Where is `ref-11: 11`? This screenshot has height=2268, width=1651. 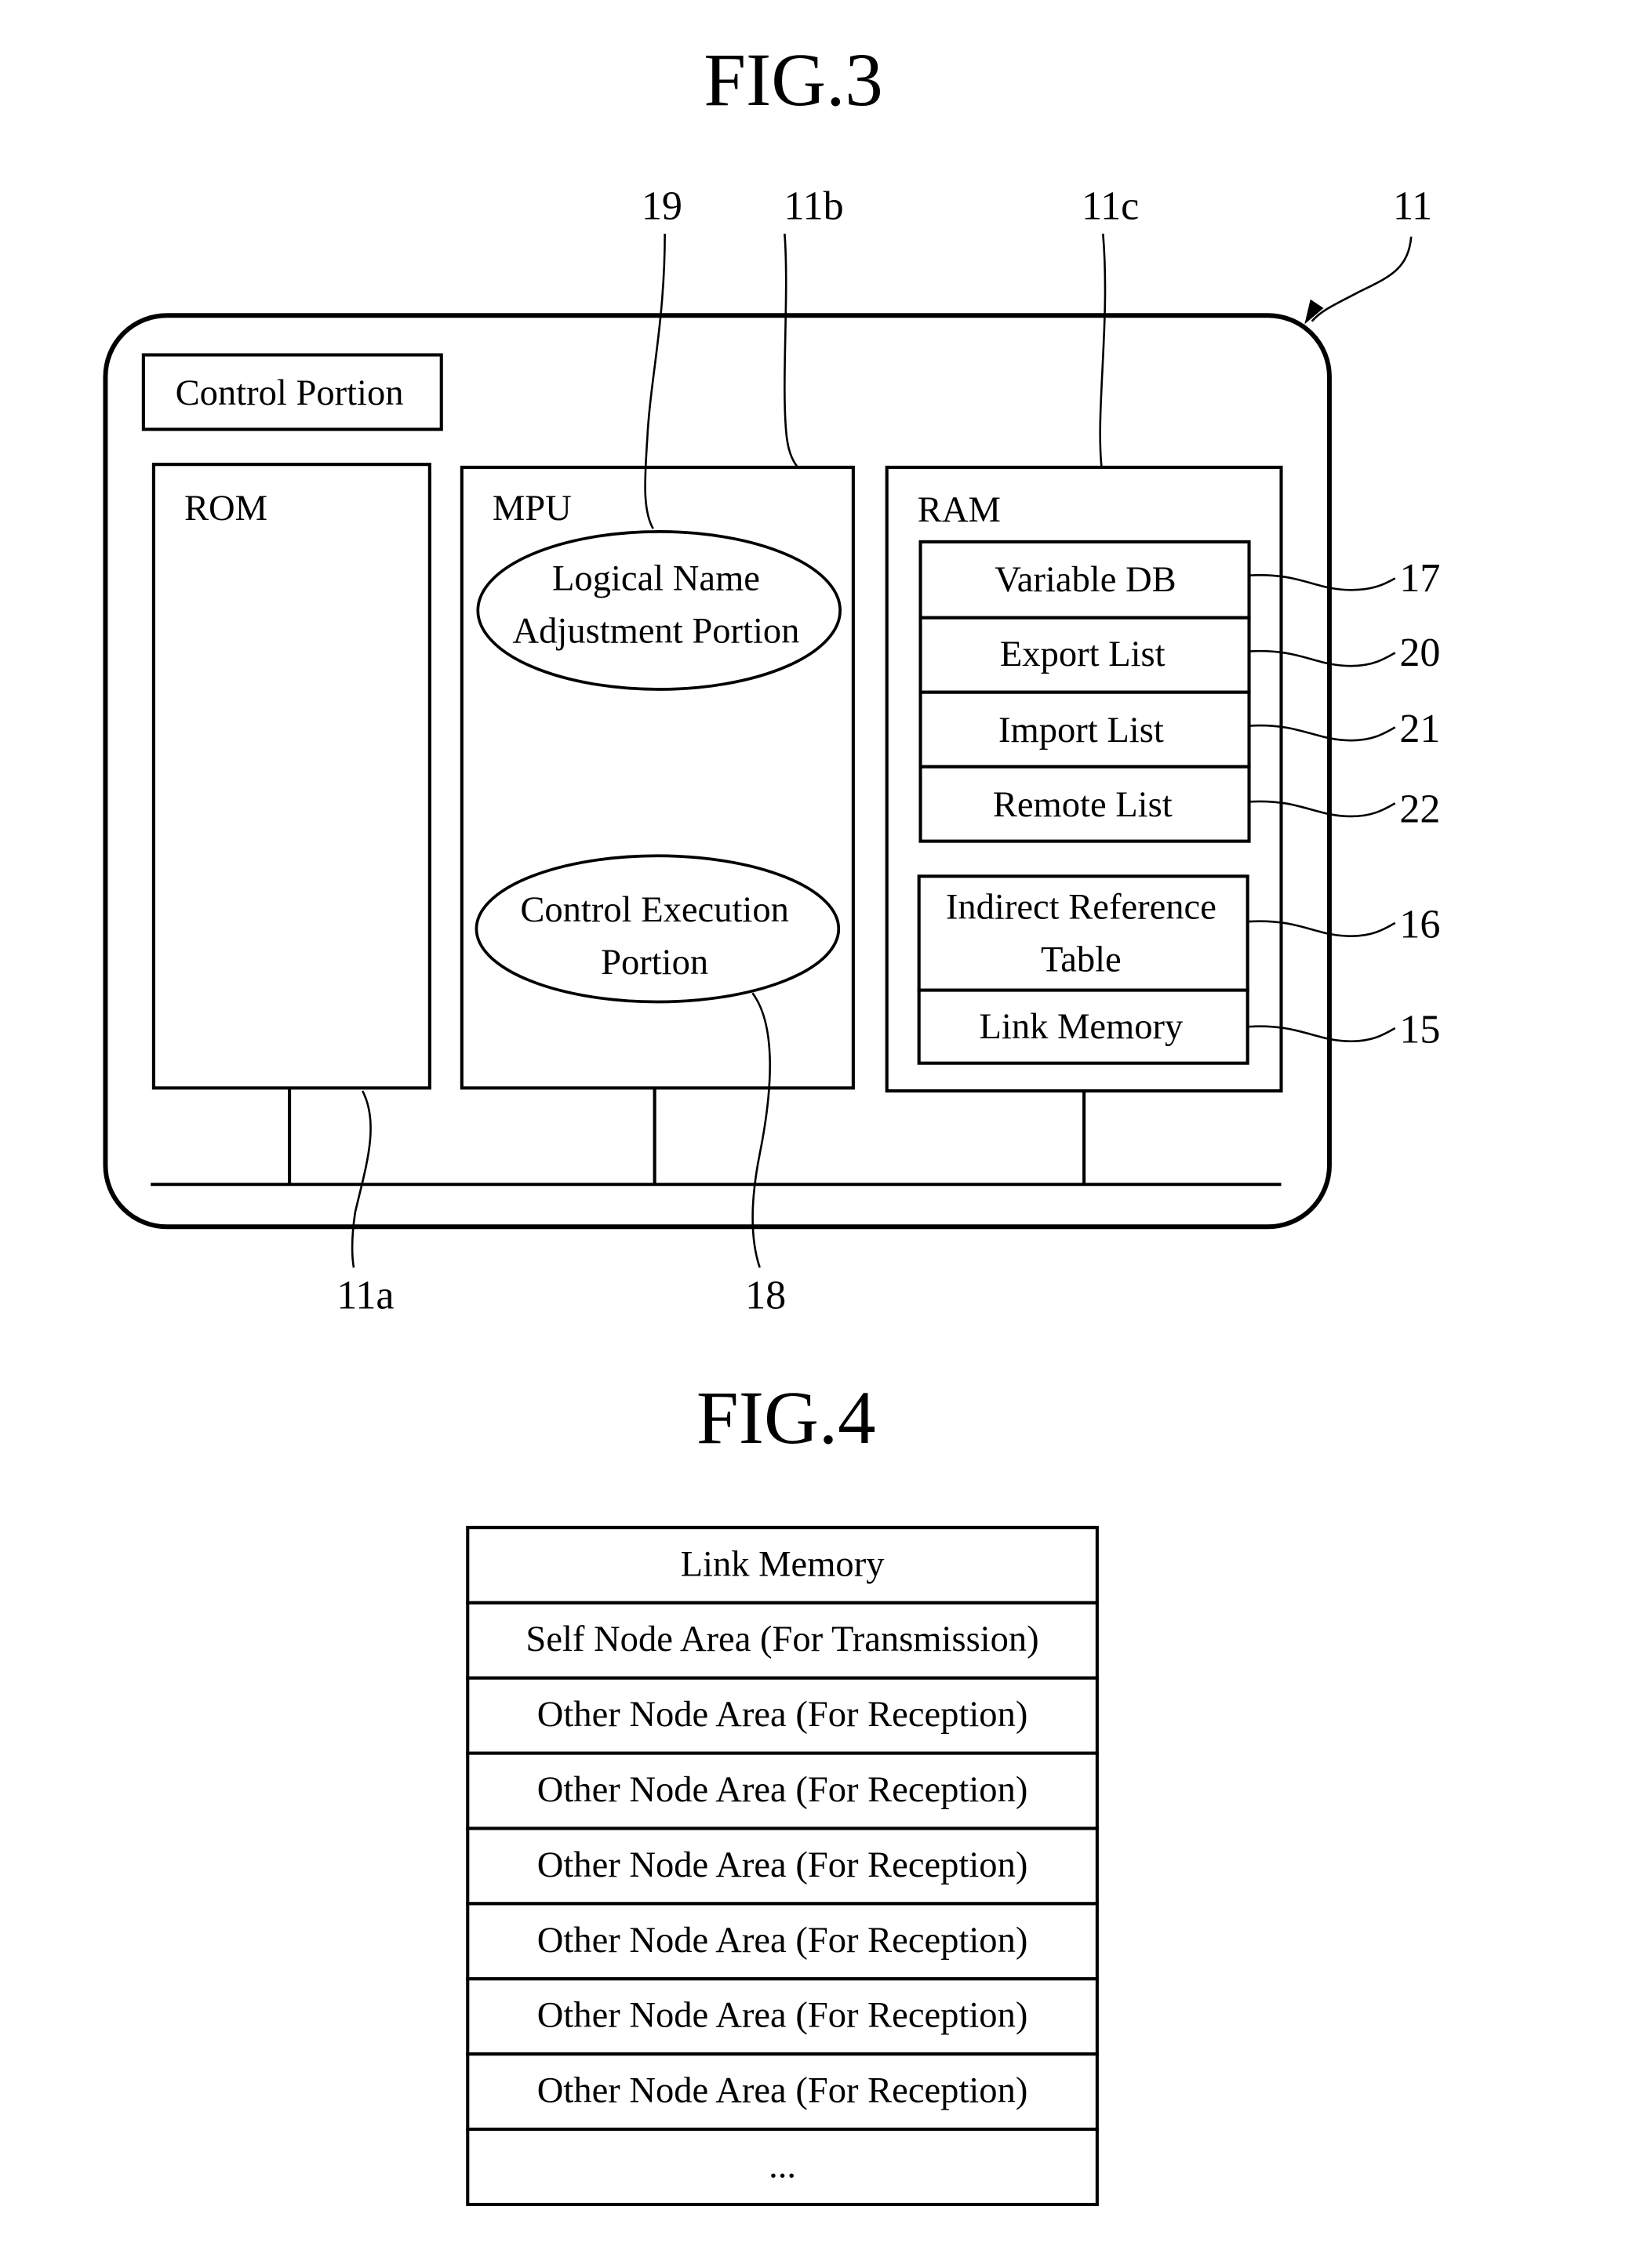 ref-11: 11 is located at coordinates (1412, 206).